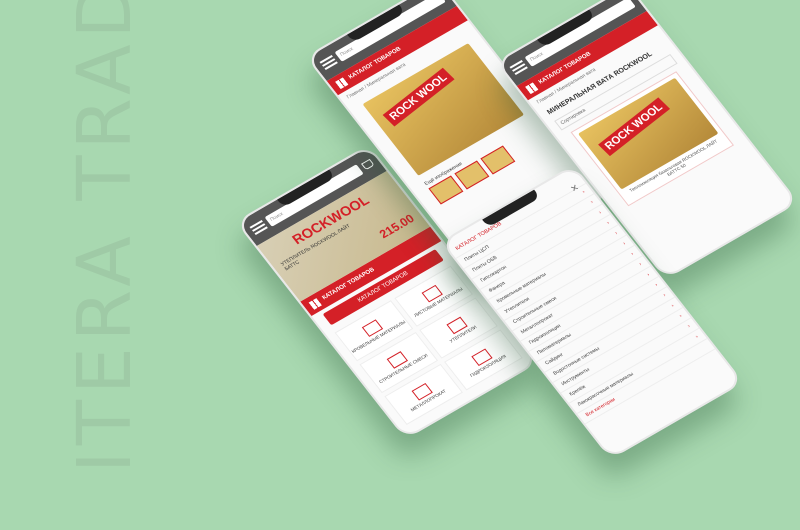 The image size is (800, 530). Describe the element at coordinates (105, 236) in the screenshot. I see `brand-text: ITERA TRADE` at that location.